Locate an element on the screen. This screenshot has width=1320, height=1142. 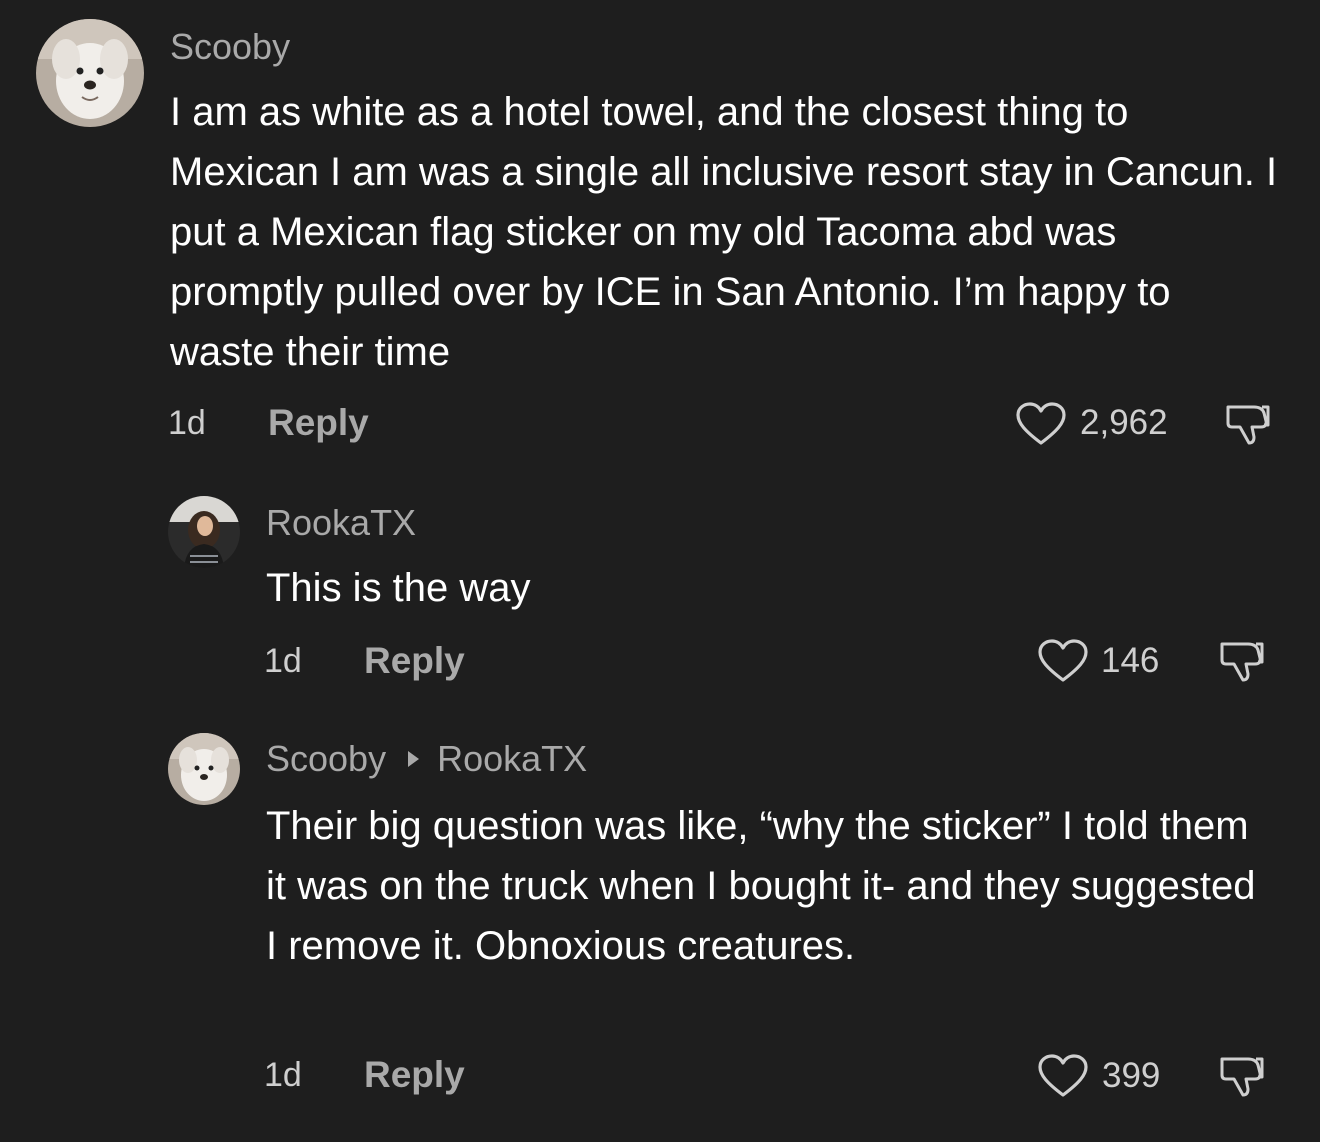
comment-text: This is the way is located at coordinates (398, 588).